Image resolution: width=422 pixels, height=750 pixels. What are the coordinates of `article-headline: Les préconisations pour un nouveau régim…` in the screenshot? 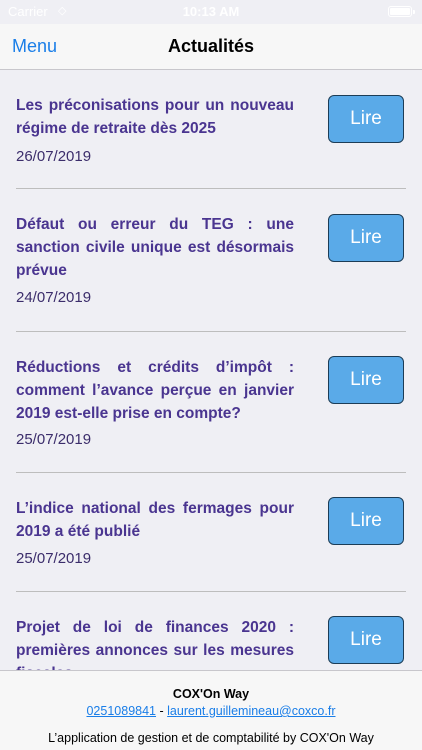 It's located at (155, 117).